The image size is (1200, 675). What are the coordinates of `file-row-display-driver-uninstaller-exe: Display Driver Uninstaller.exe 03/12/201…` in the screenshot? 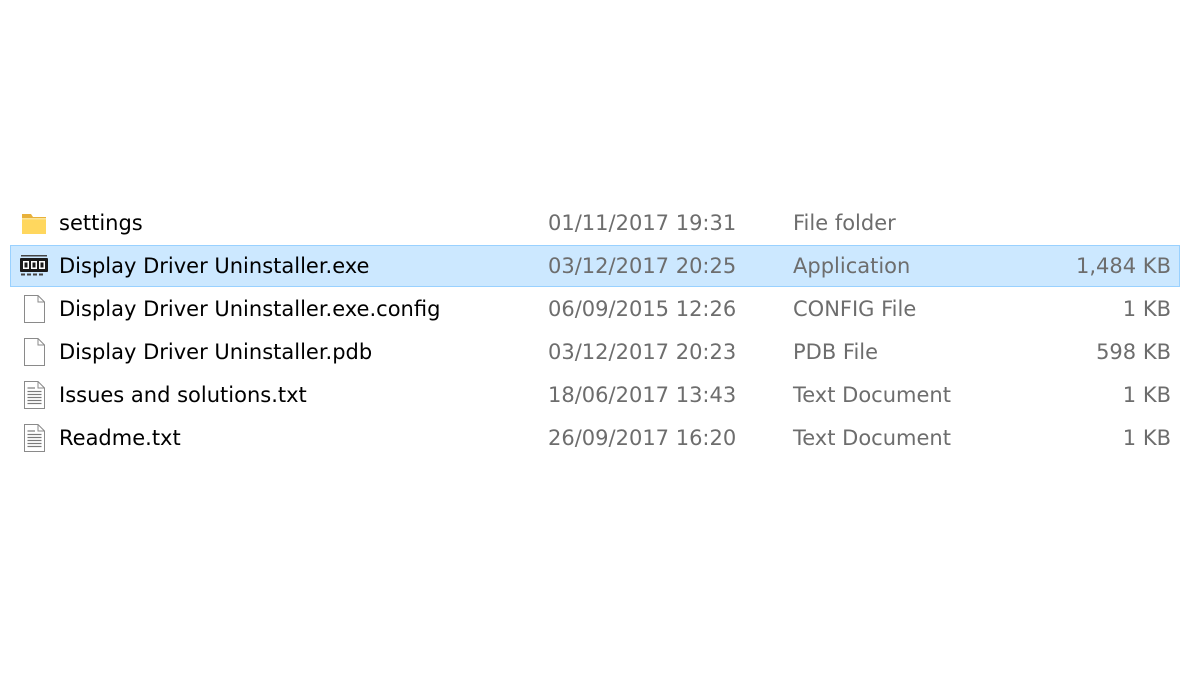 It's located at (595, 266).